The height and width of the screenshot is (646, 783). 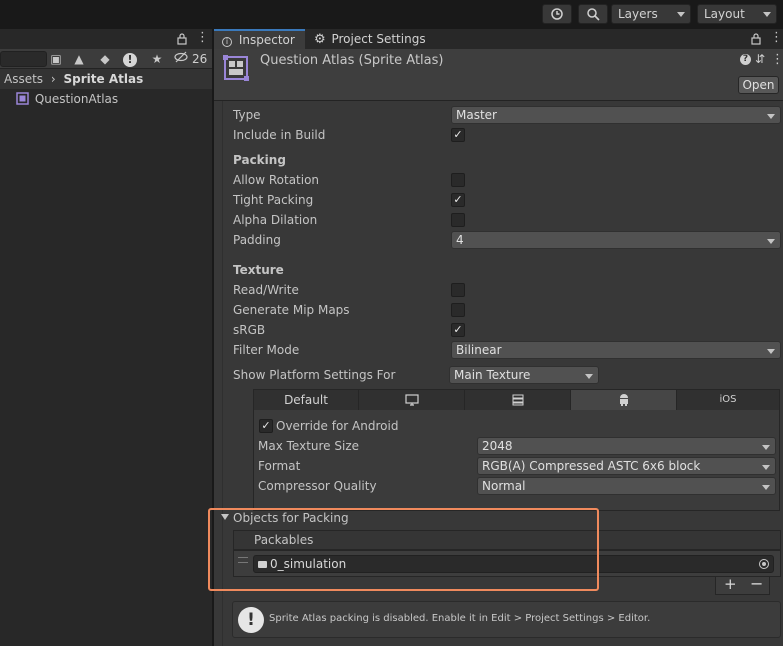 I want to click on tab-android, so click(x=624, y=400).